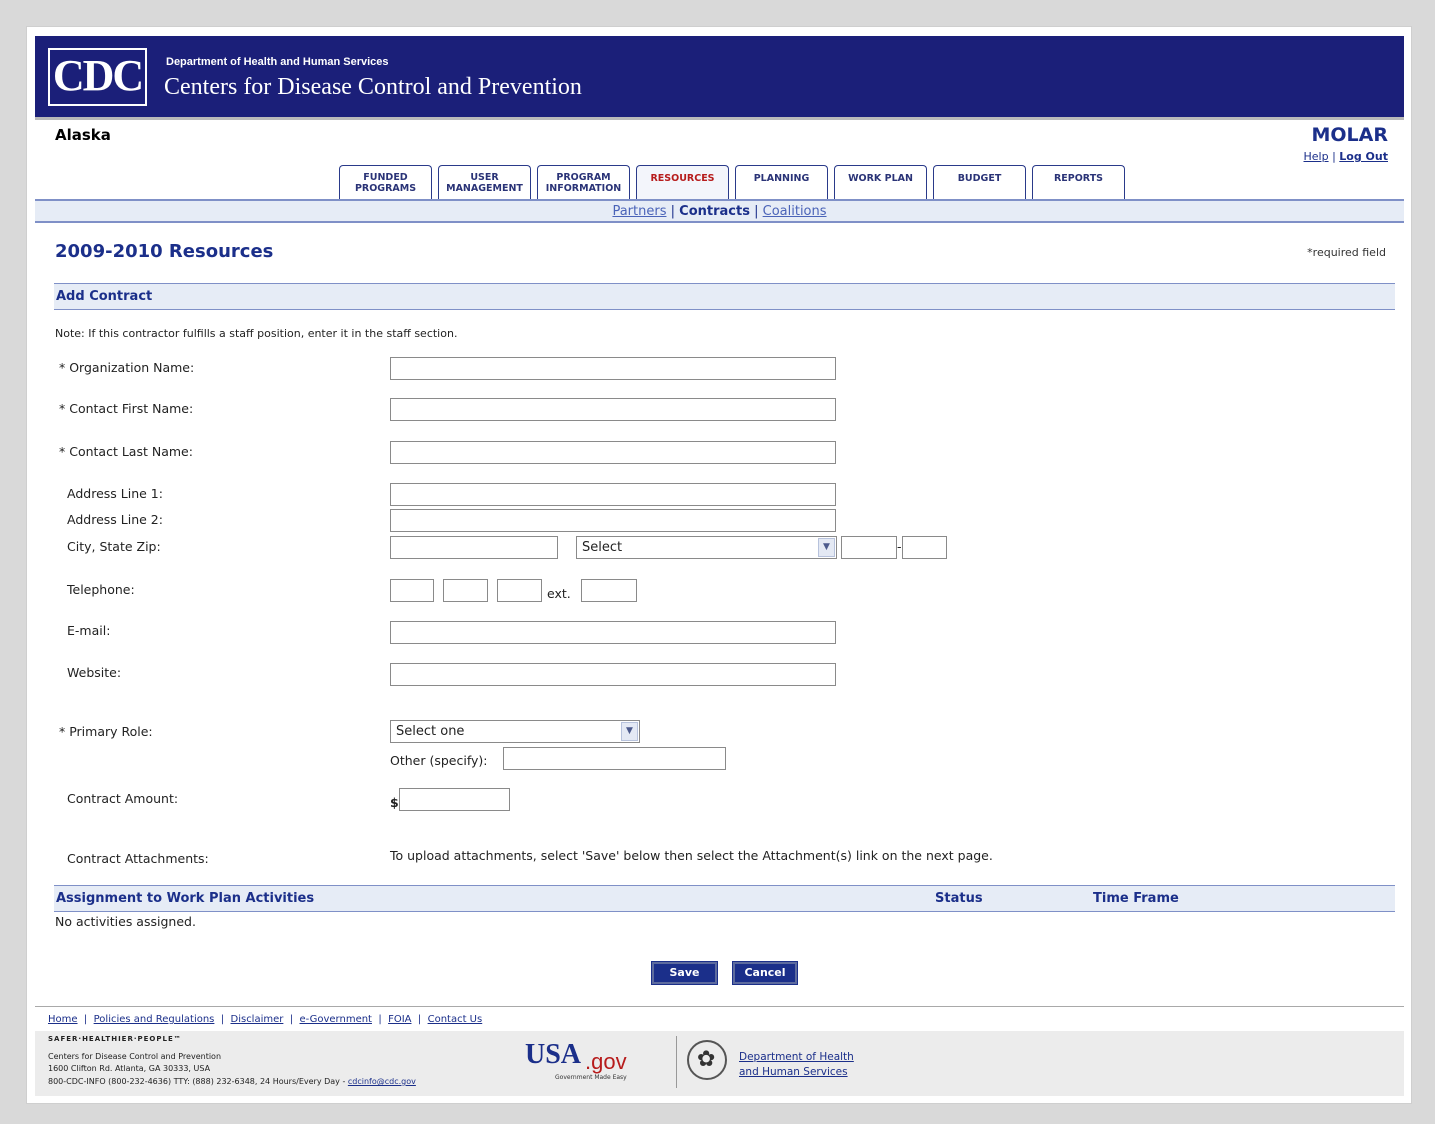 The height and width of the screenshot is (1124, 1435). I want to click on primary-role-select: Select one ▼, so click(515, 731).